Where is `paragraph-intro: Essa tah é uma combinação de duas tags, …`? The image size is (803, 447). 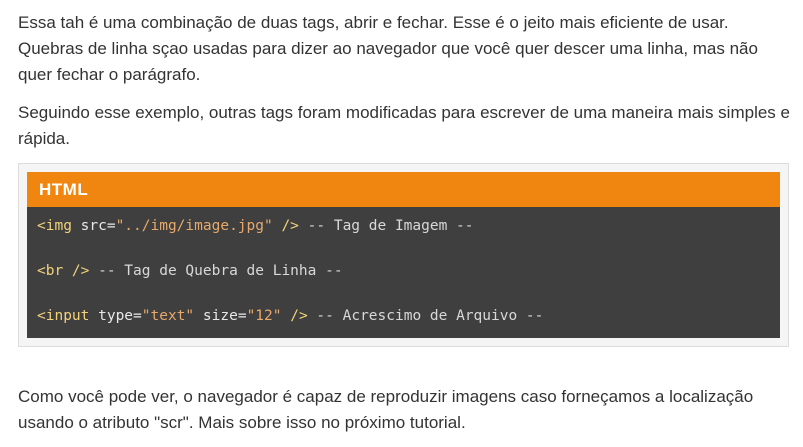
paragraph-intro: Essa tah é uma combinação de duas tags, … is located at coordinates (388, 48).